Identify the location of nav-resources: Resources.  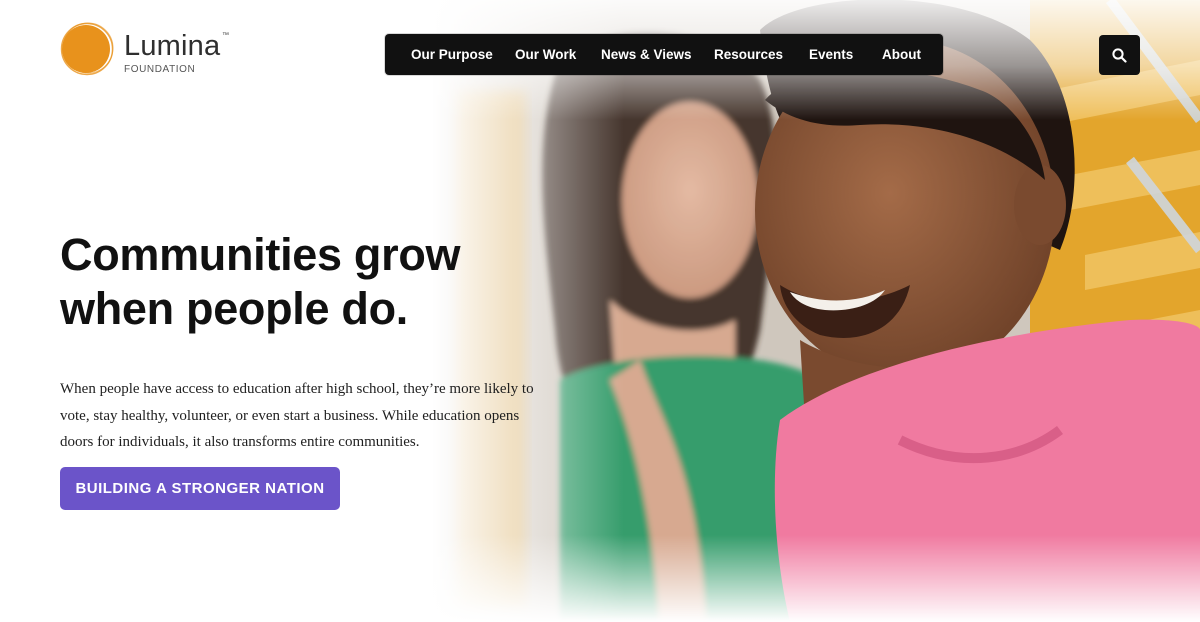
(748, 54).